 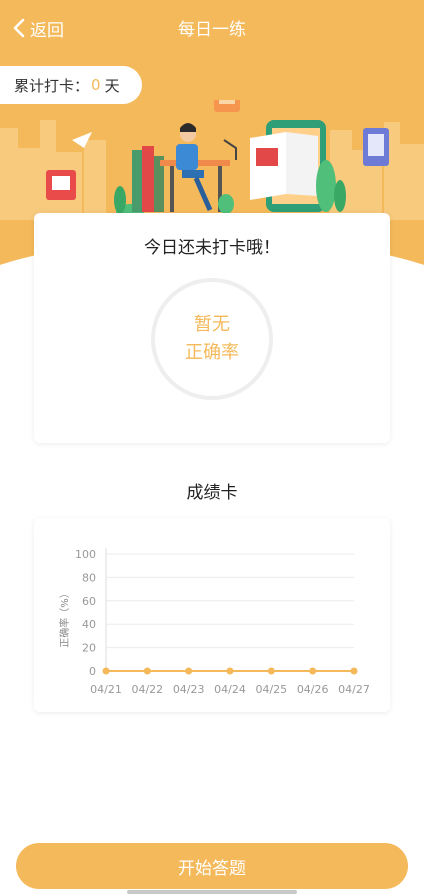 I want to click on y-tick-label: 0, so click(x=92, y=671).